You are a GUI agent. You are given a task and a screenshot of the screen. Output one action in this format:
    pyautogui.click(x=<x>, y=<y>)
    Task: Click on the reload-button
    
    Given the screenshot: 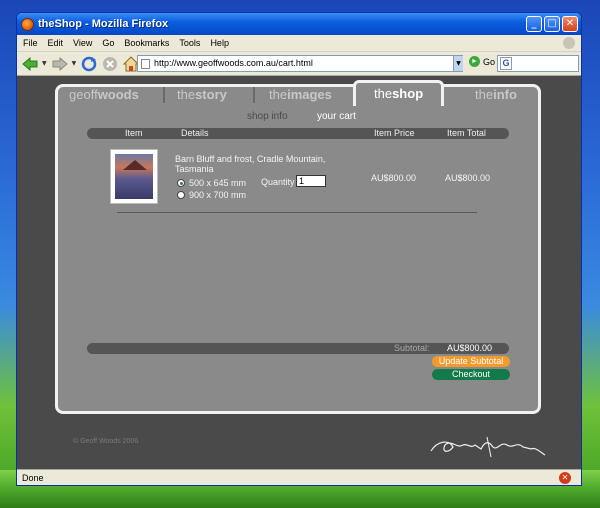 What is the action you would take?
    pyautogui.click(x=89, y=64)
    